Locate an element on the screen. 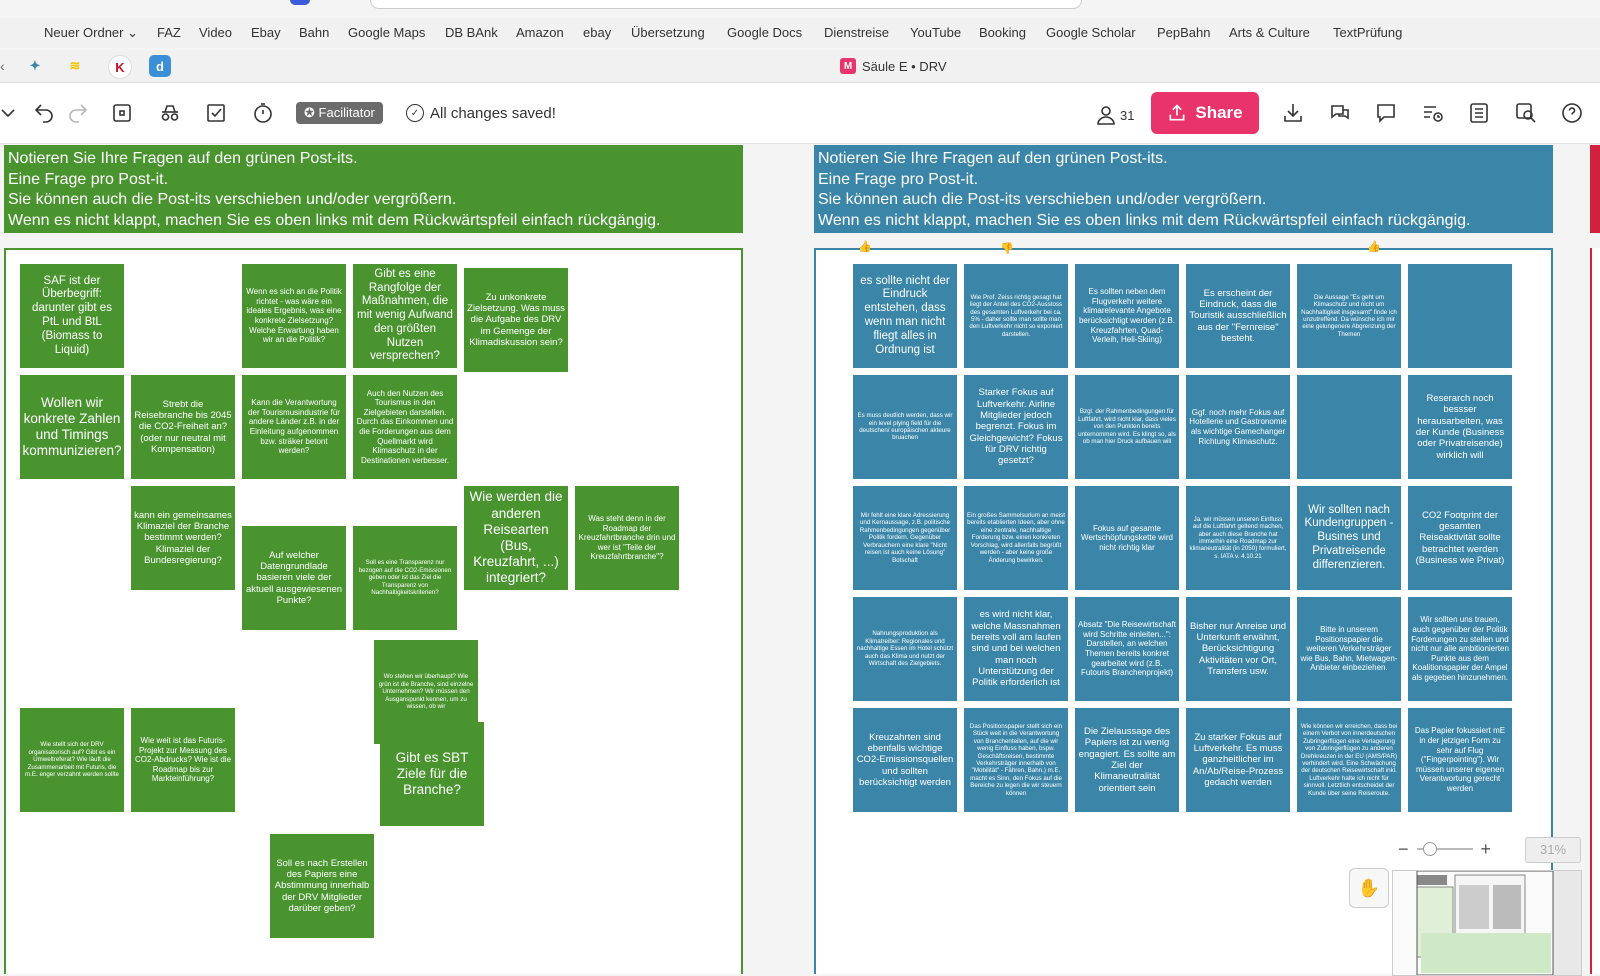  bookmark-item: Amazon is located at coordinates (540, 32).